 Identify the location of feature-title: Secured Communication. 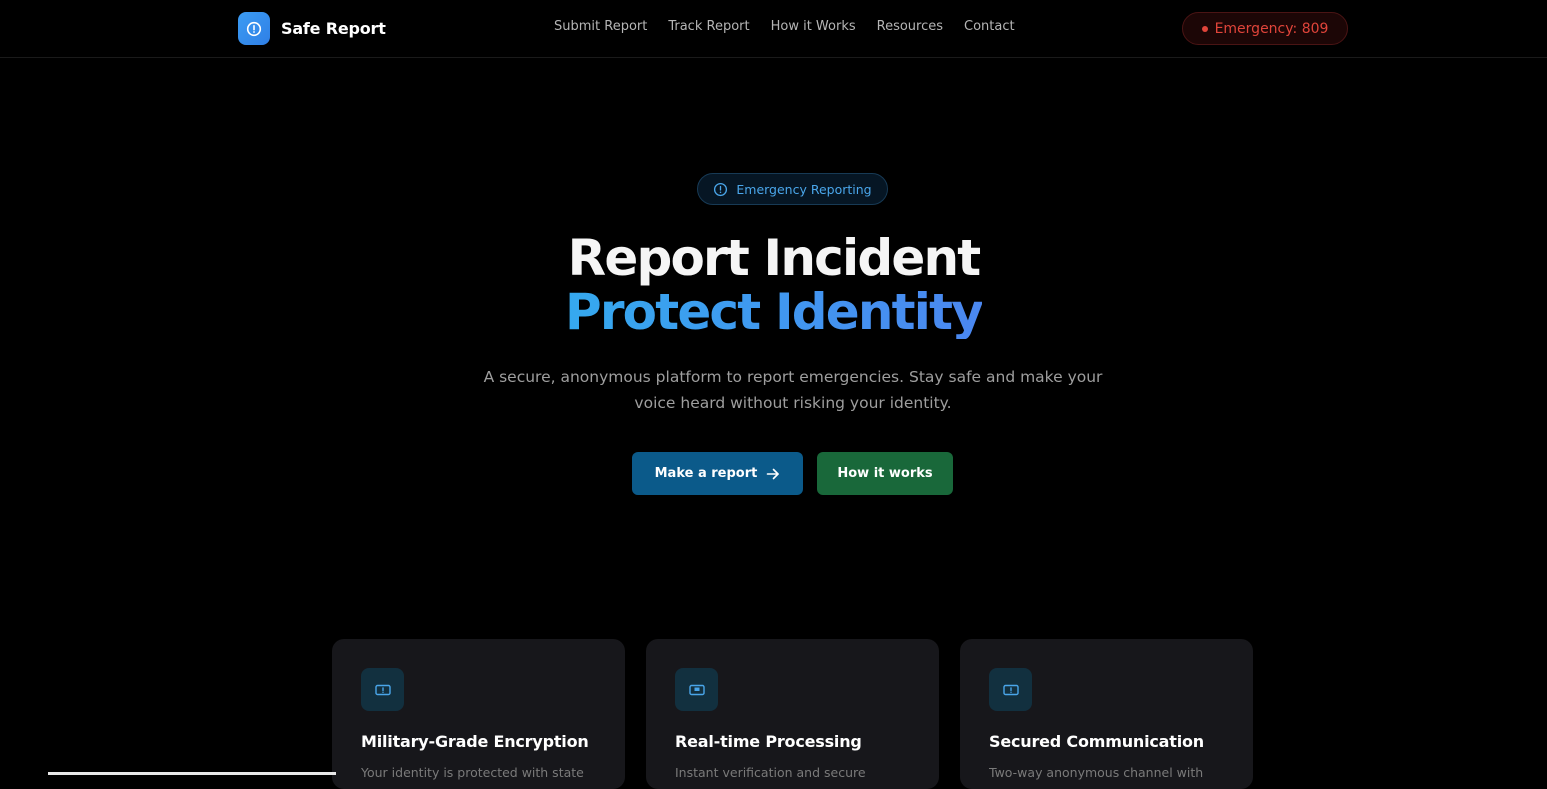
(1096, 741).